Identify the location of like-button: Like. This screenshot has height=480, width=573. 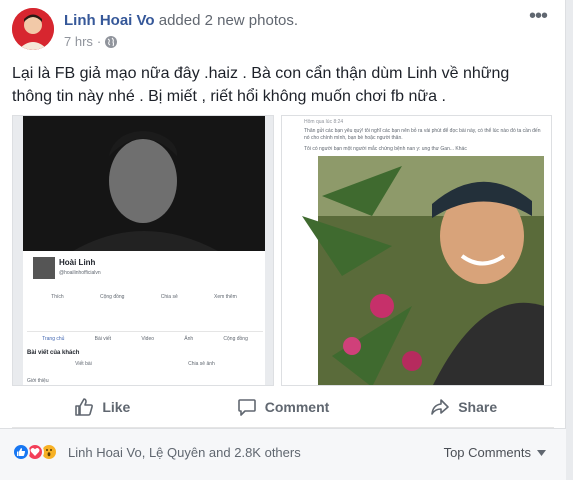
(102, 406).